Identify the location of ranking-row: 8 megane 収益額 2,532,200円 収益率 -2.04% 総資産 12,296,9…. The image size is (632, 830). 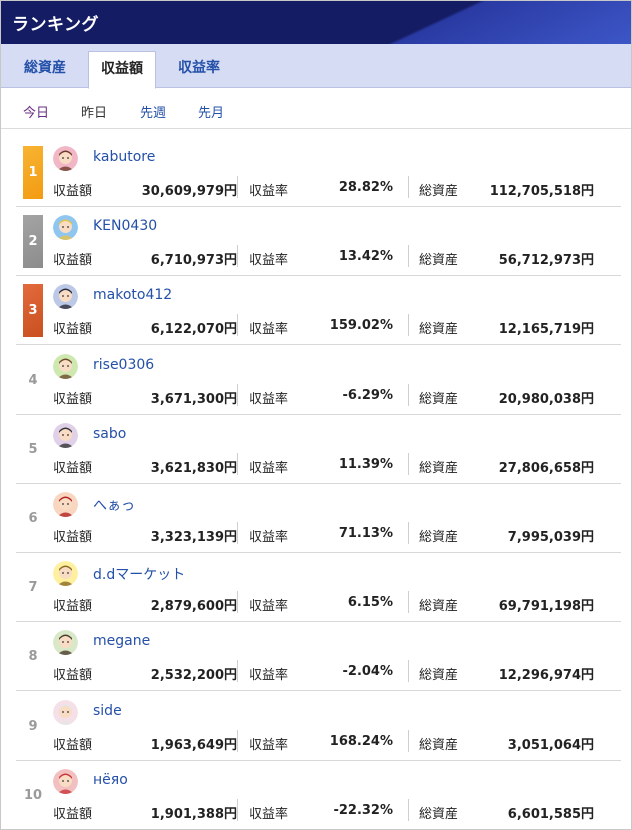
(318, 657).